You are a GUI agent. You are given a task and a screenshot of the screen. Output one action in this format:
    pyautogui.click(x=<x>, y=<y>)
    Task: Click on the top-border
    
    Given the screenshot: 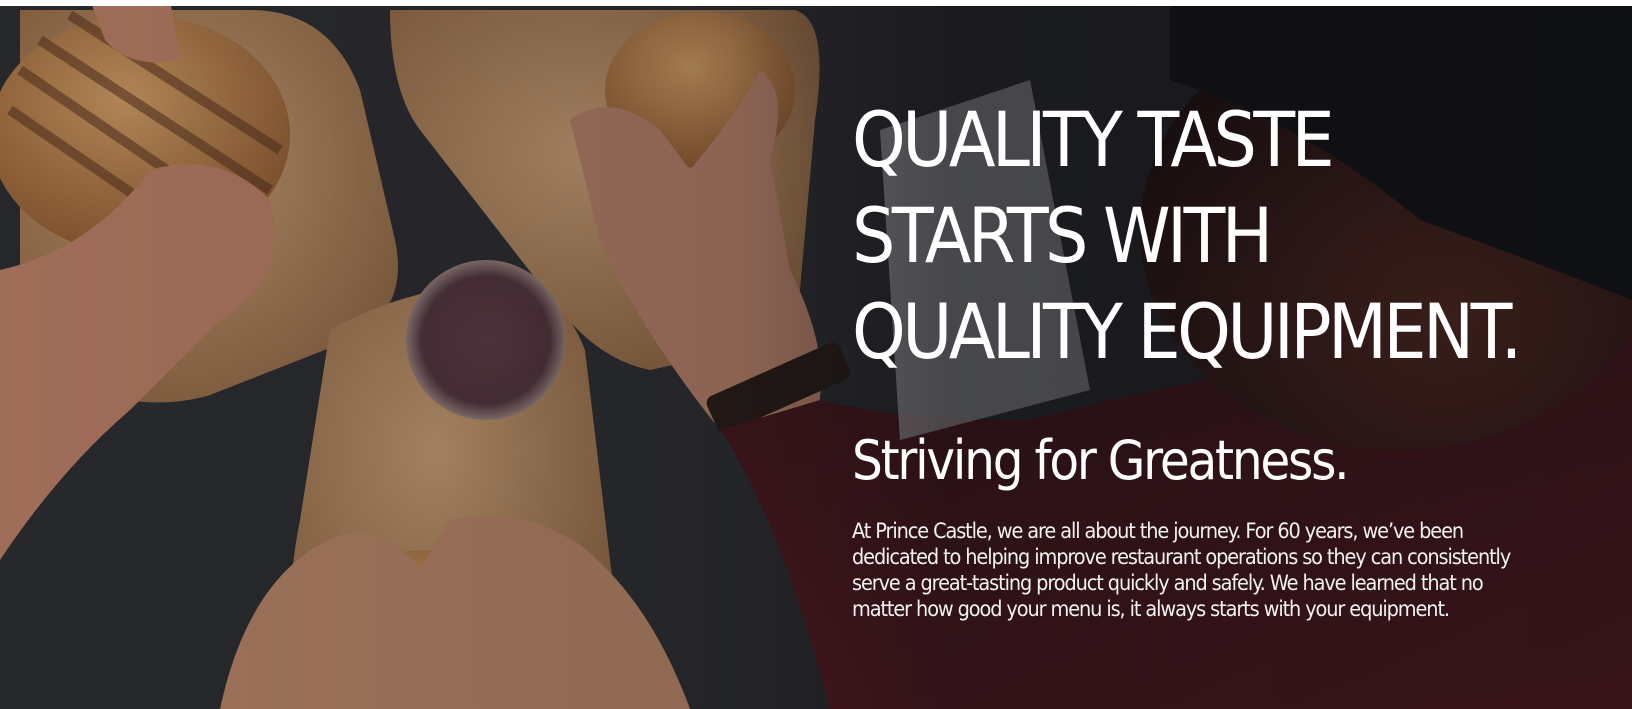 What is the action you would take?
    pyautogui.click(x=816, y=3)
    